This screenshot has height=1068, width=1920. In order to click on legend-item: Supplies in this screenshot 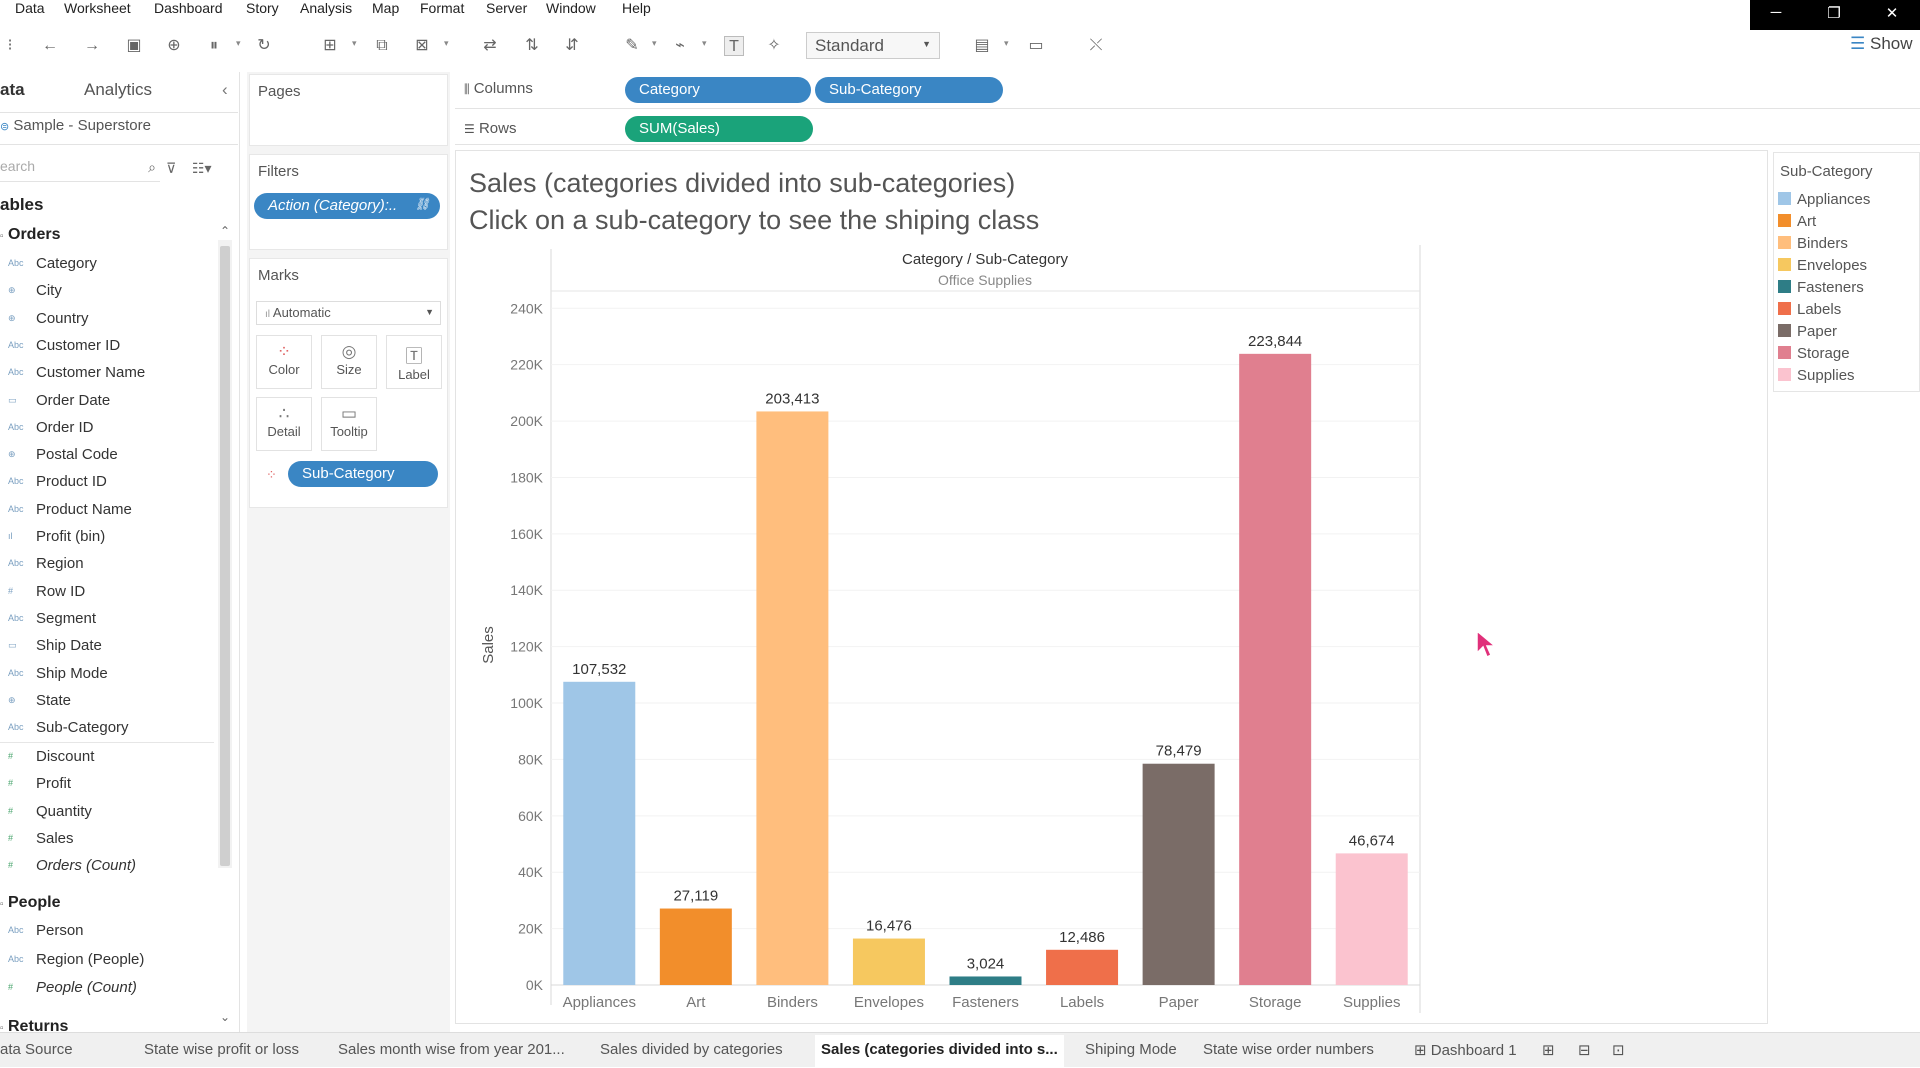, I will do `click(1816, 377)`.